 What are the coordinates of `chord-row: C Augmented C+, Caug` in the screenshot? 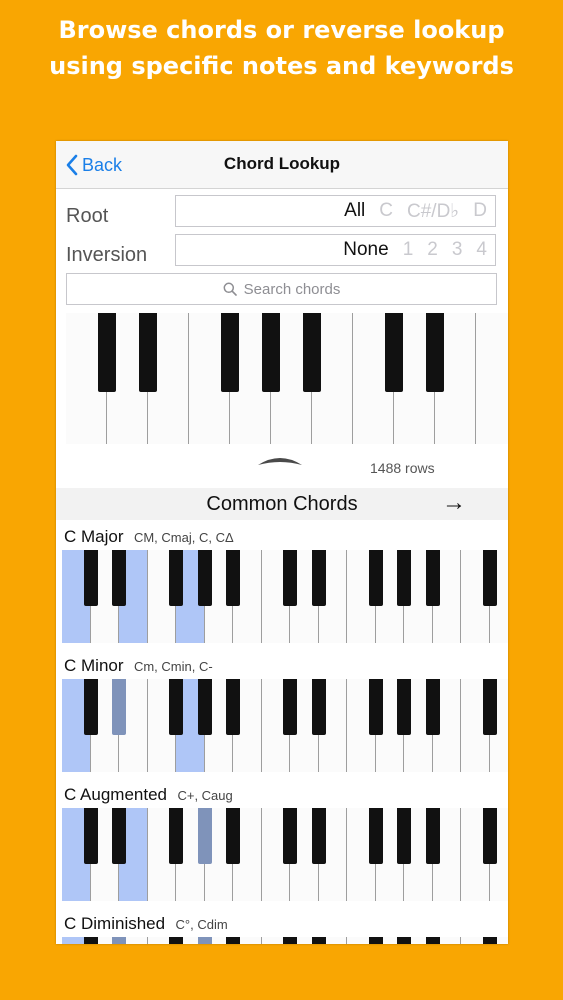 It's located at (282, 842).